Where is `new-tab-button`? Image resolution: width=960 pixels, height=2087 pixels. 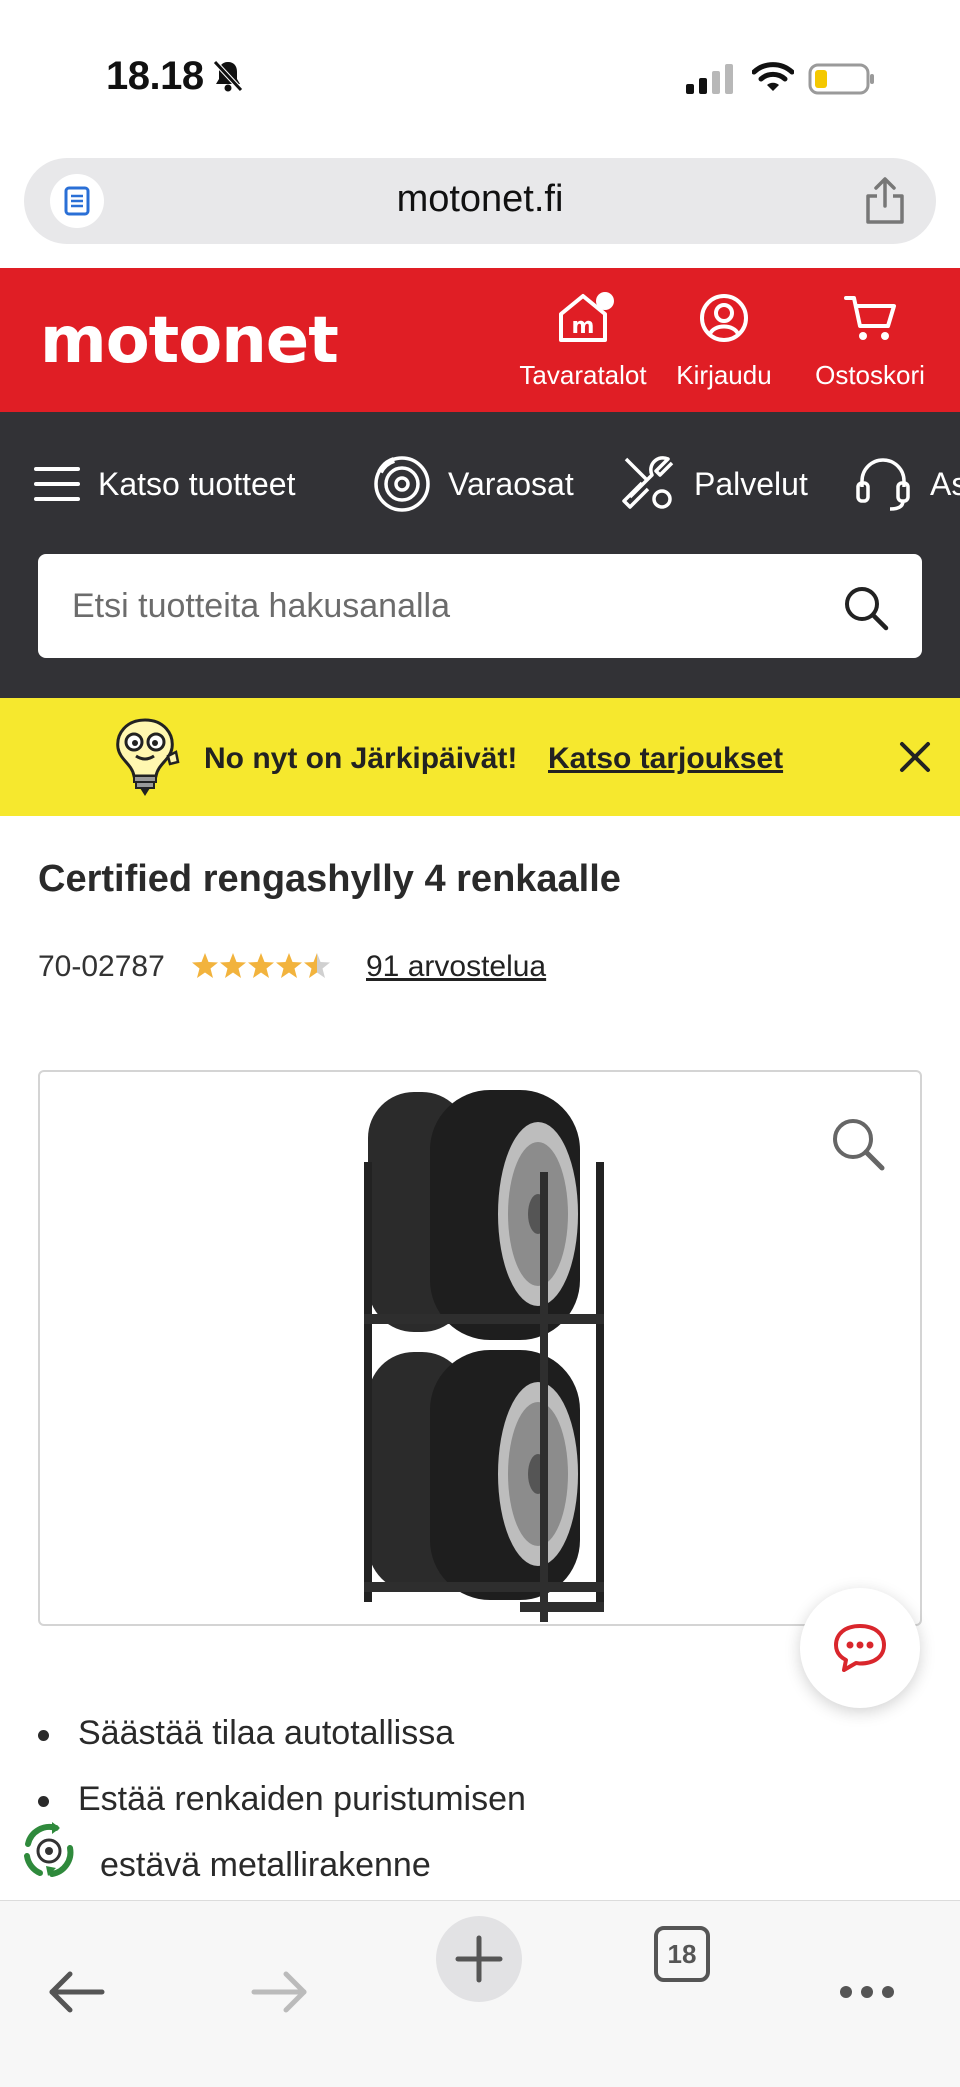
new-tab-button is located at coordinates (479, 1959).